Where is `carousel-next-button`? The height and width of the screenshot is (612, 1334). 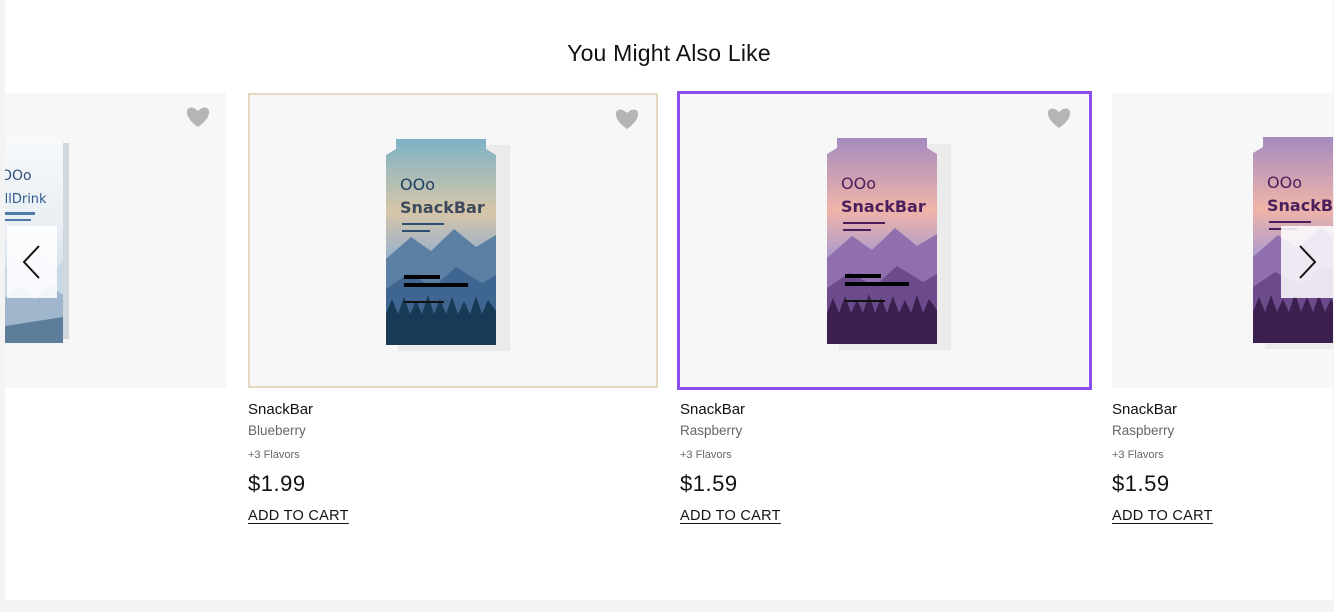
carousel-next-button is located at coordinates (1307, 262).